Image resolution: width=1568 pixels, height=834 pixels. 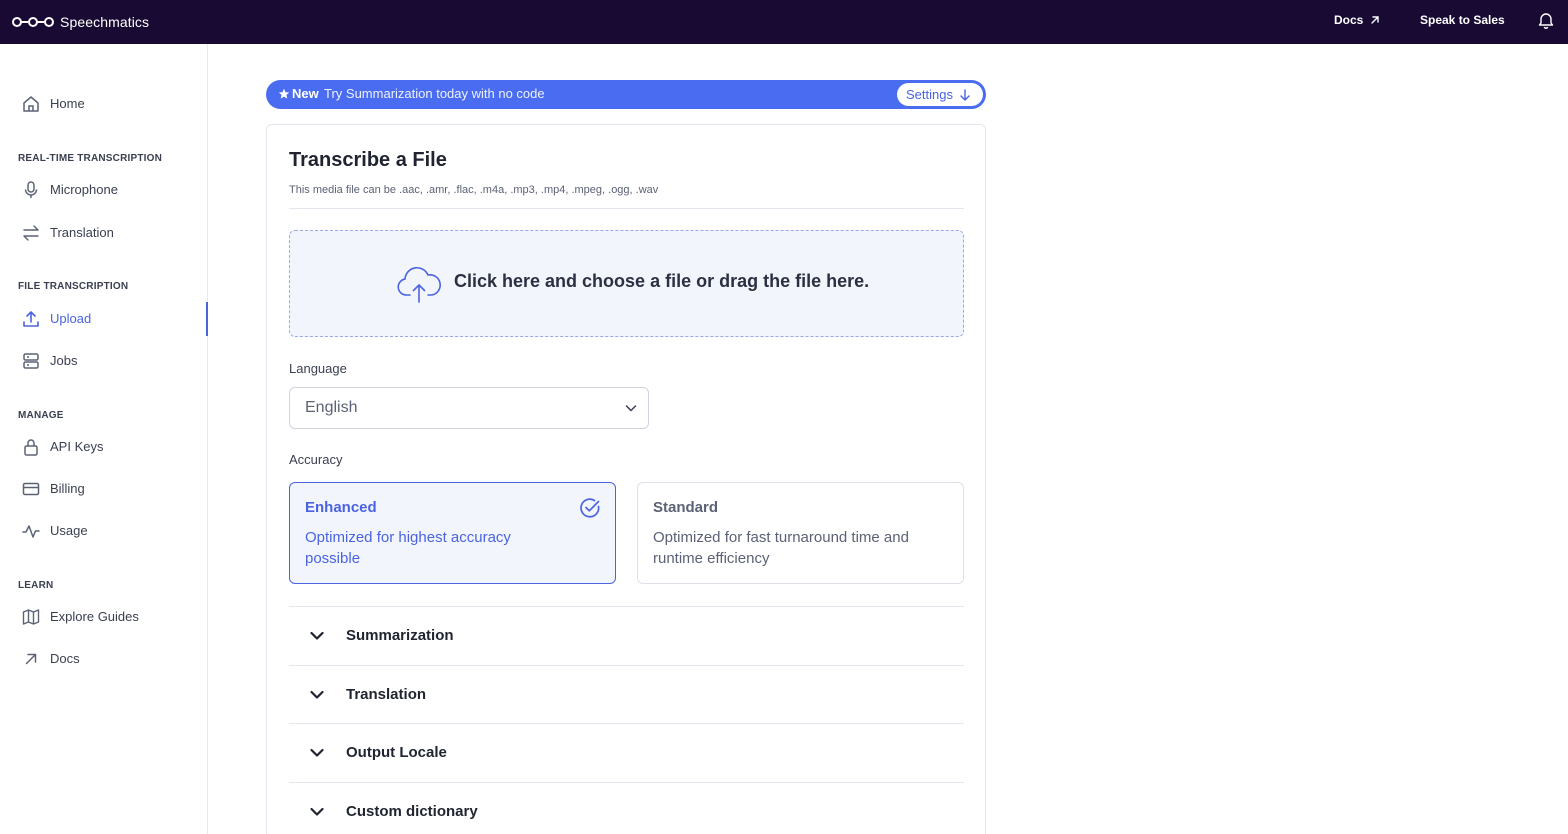 What do you see at coordinates (36, 585) in the screenshot?
I see `section-title-learn: LEARN` at bounding box center [36, 585].